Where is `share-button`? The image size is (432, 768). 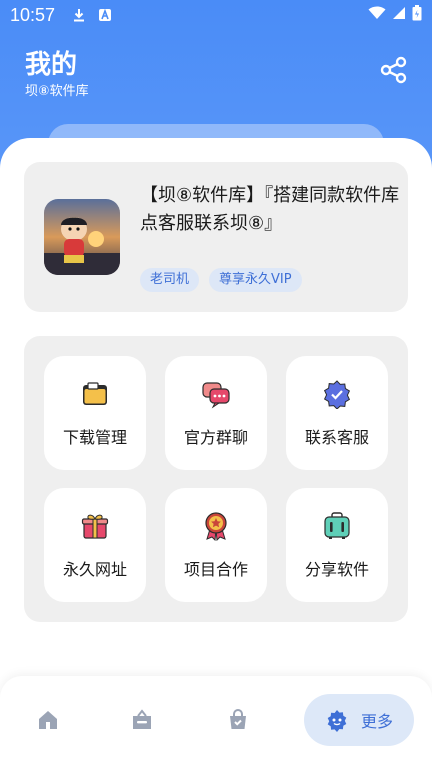 share-button is located at coordinates (394, 70).